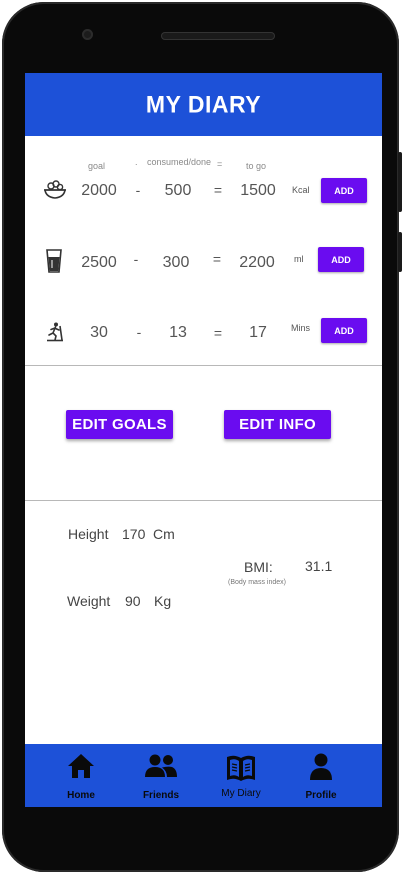 This screenshot has height=876, width=403. Describe the element at coordinates (220, 164) in the screenshot. I see `small-equals: =` at that location.